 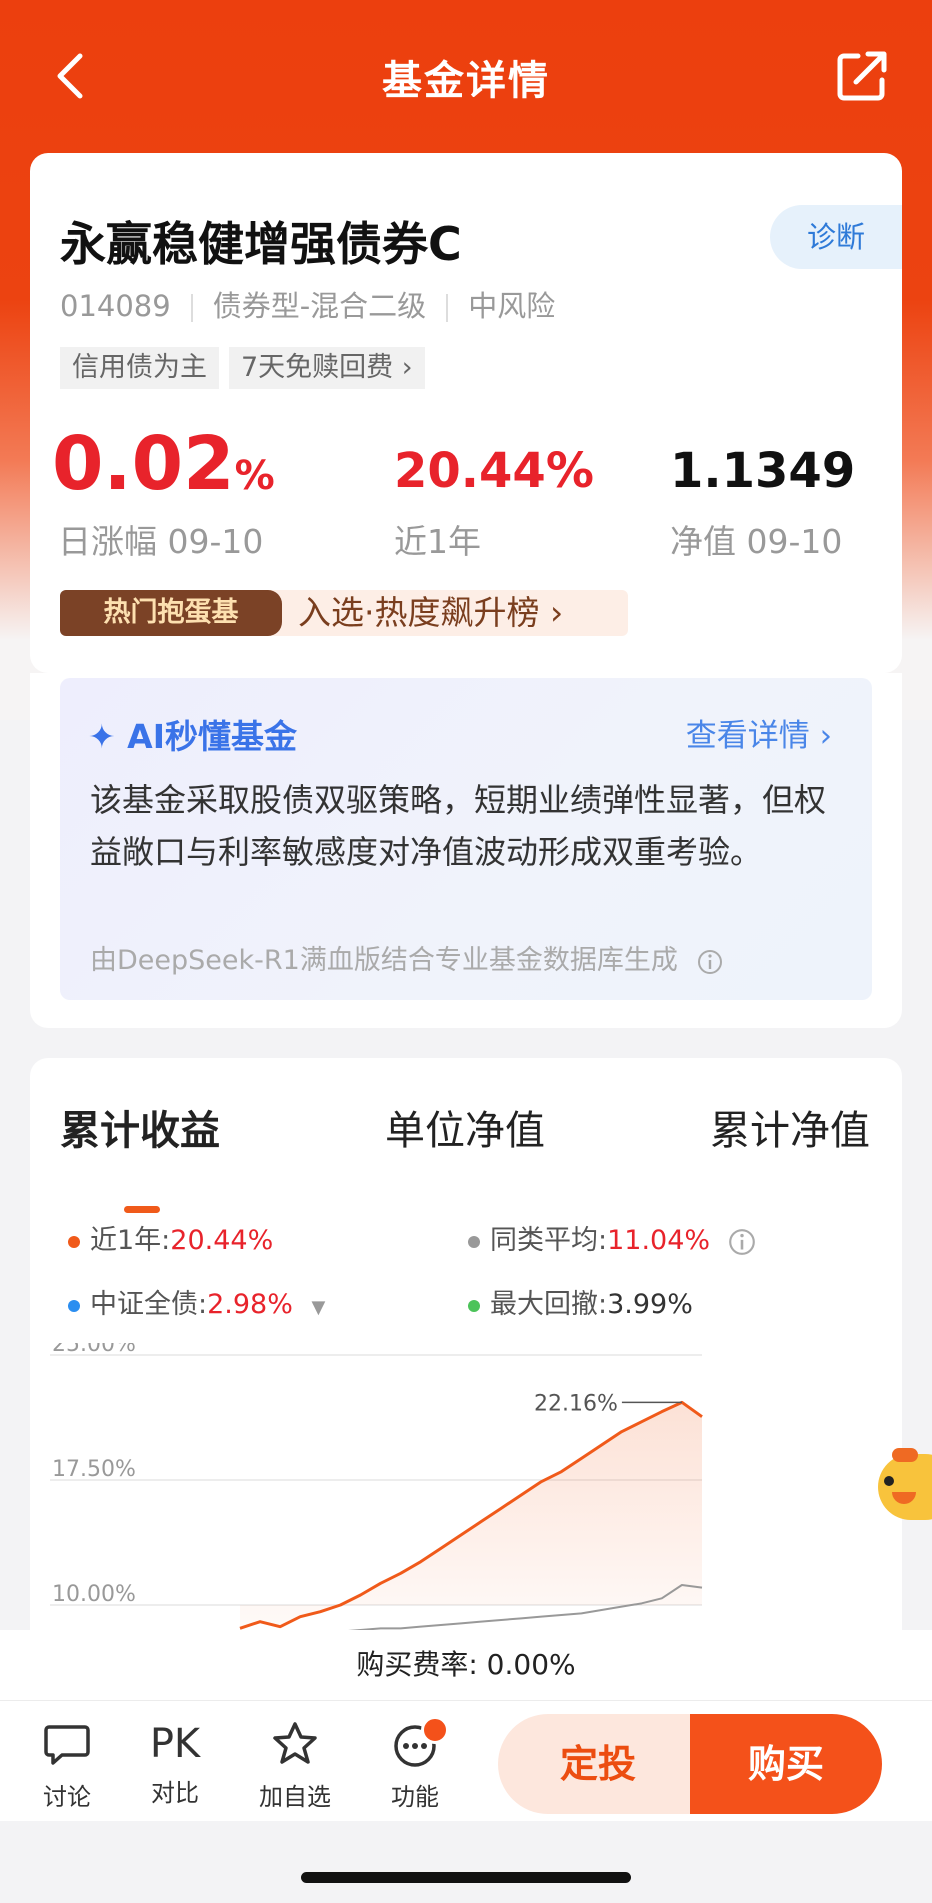 What do you see at coordinates (319, 306) in the screenshot?
I see `fund-type: 债券型-混合二级` at bounding box center [319, 306].